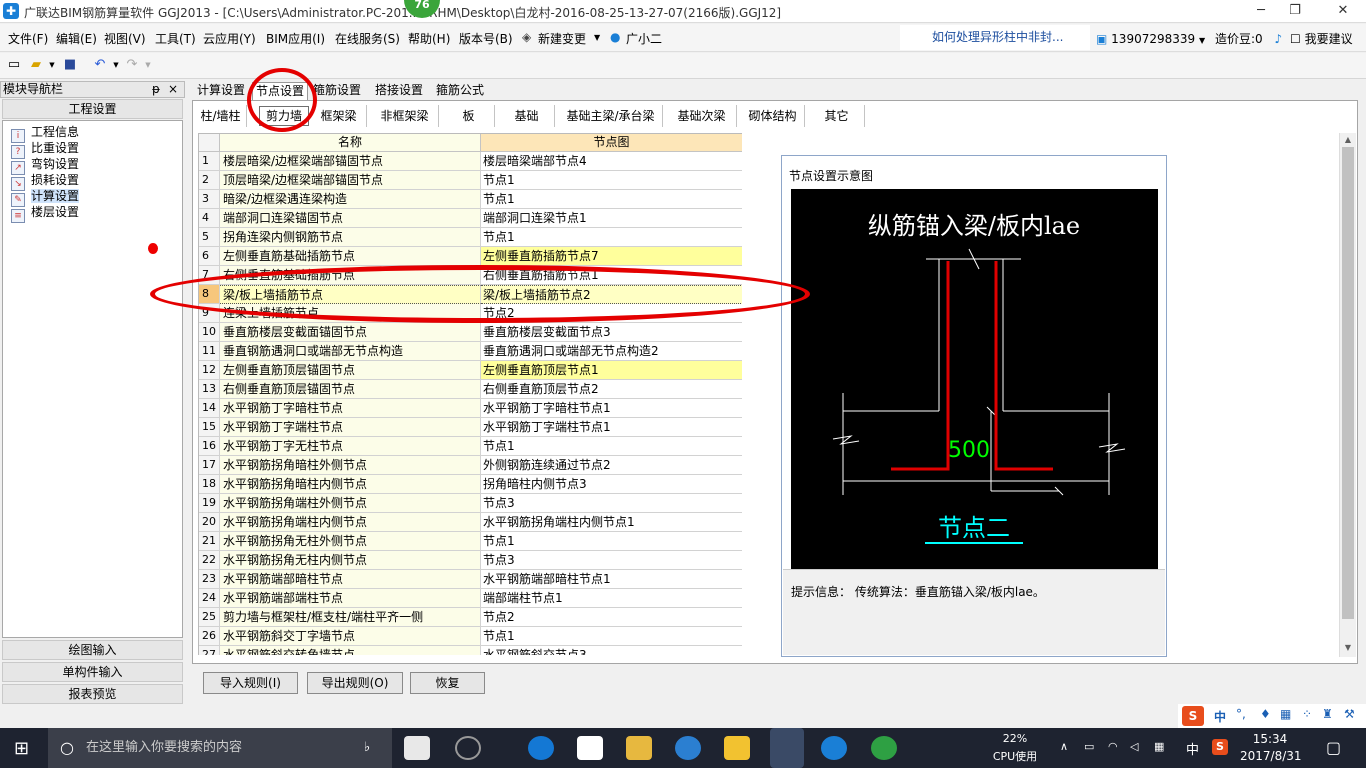 This screenshot has width=1366, height=768. Describe the element at coordinates (405, 116) in the screenshot. I see `tab-non-frame-beam: 非框架梁` at that location.